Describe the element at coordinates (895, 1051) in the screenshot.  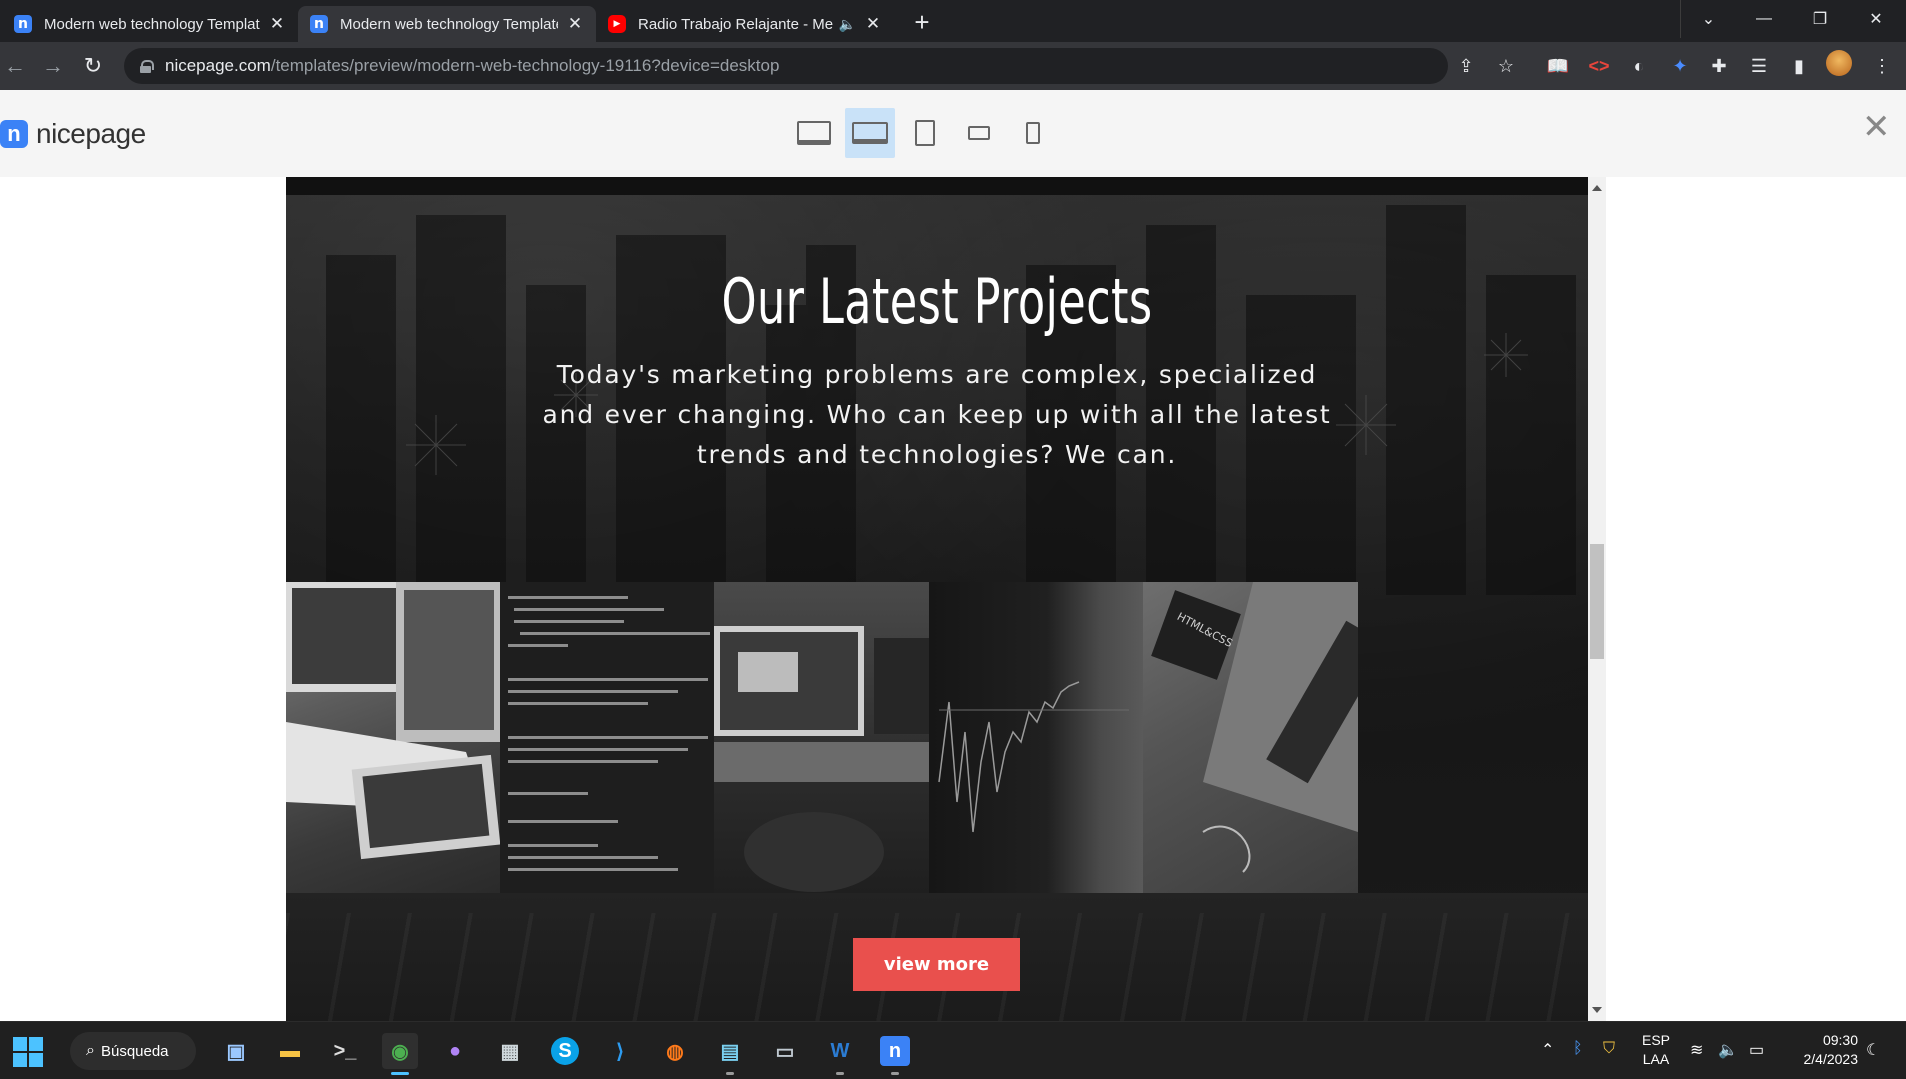
I see `nicepage-app-icon: n` at that location.